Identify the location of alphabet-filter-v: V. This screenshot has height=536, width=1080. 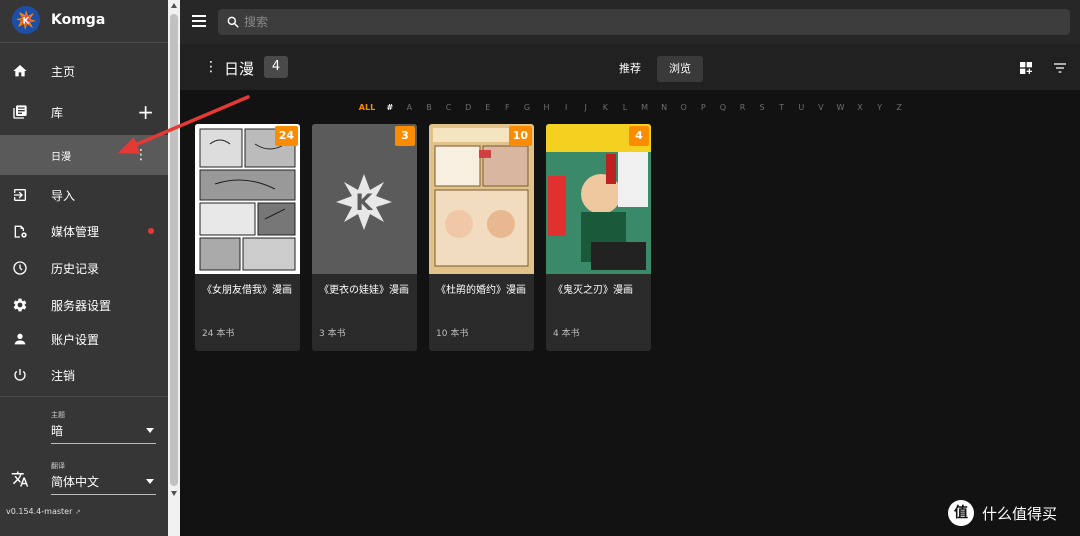
(821, 107).